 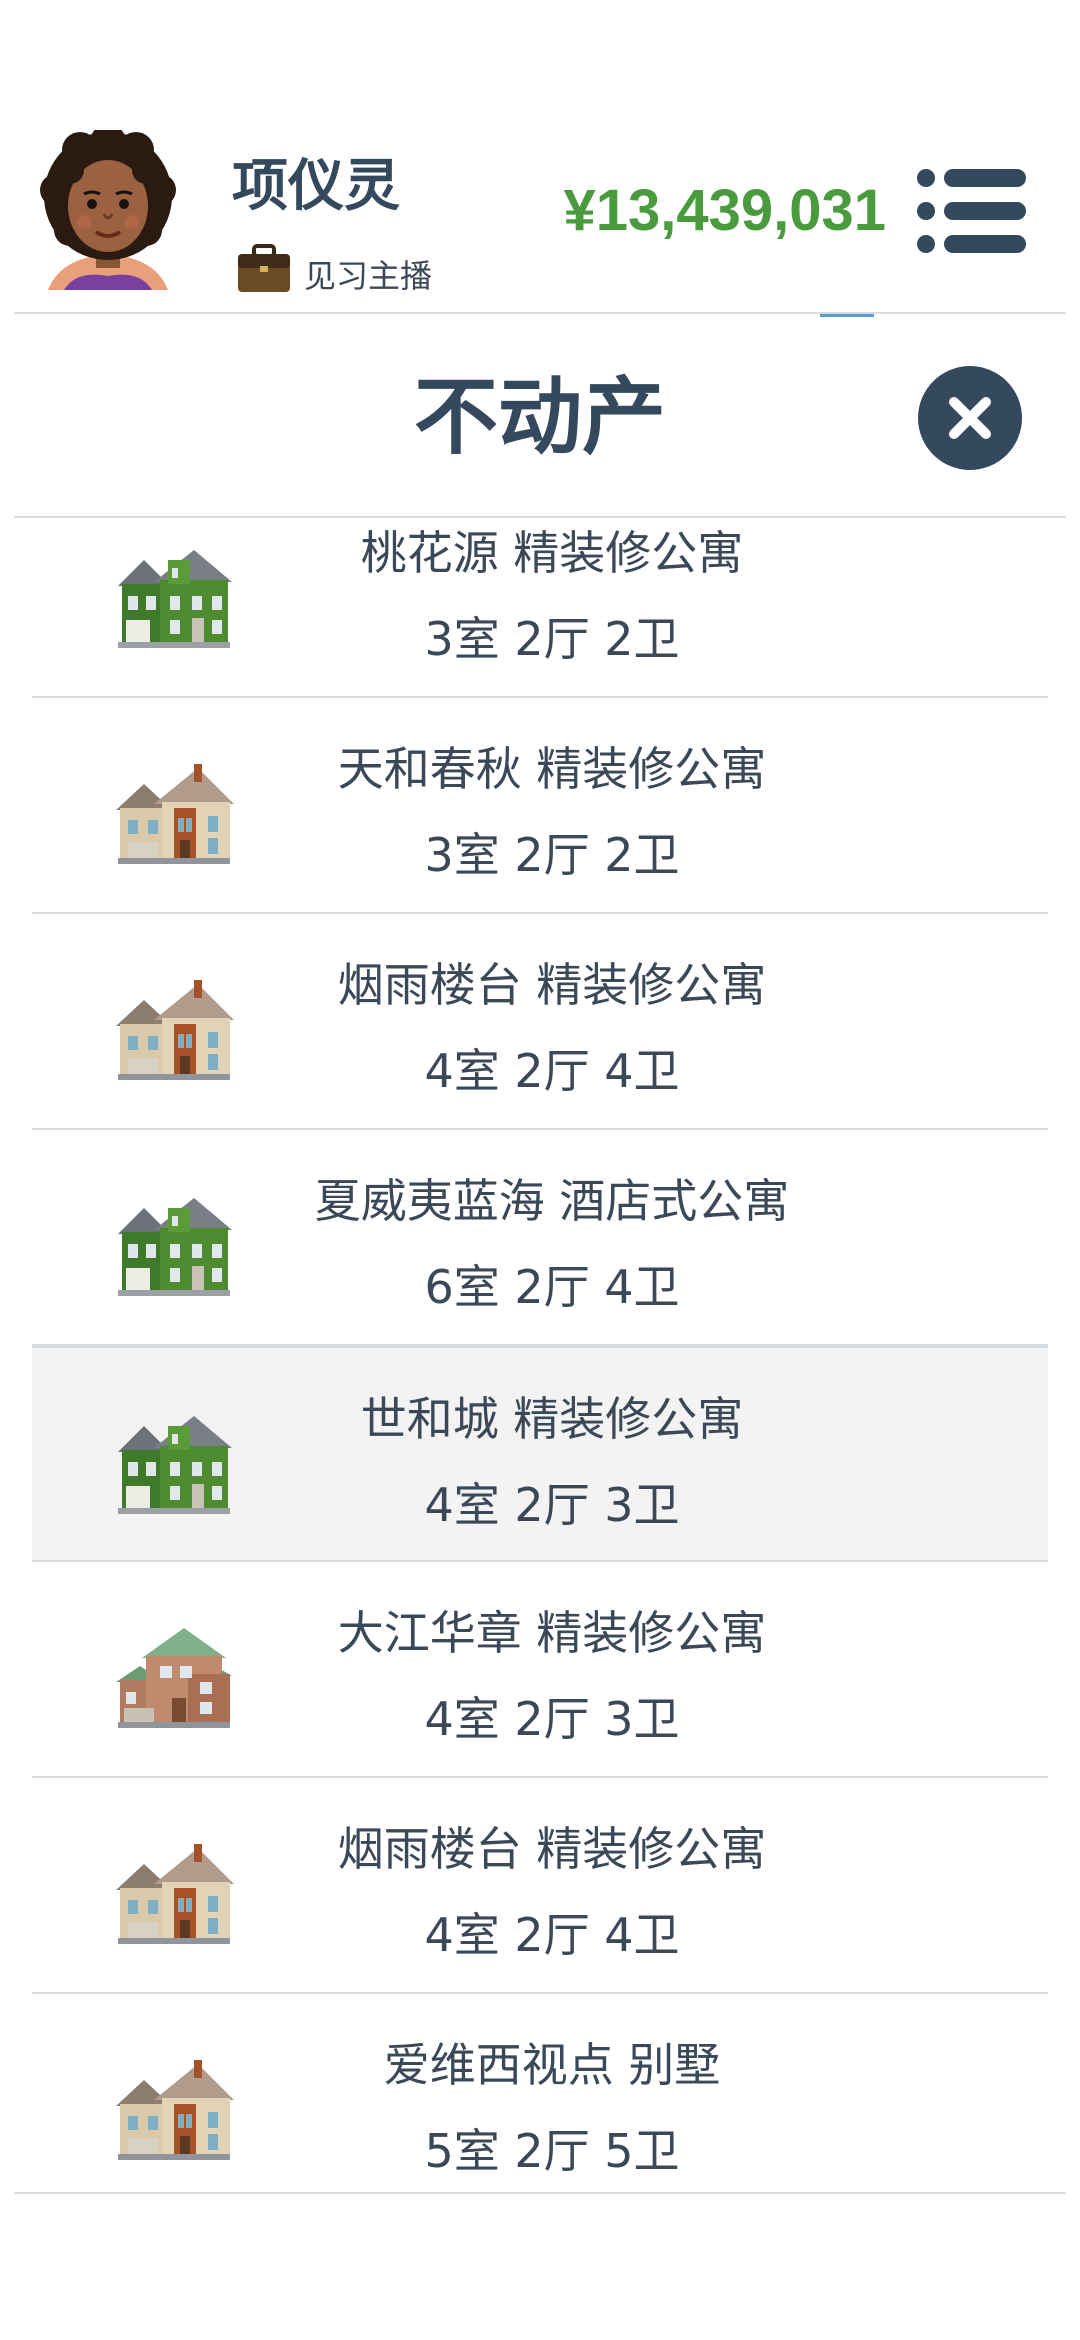 I want to click on property-name: 大江华章 精装修公寓, so click(x=552, y=1633).